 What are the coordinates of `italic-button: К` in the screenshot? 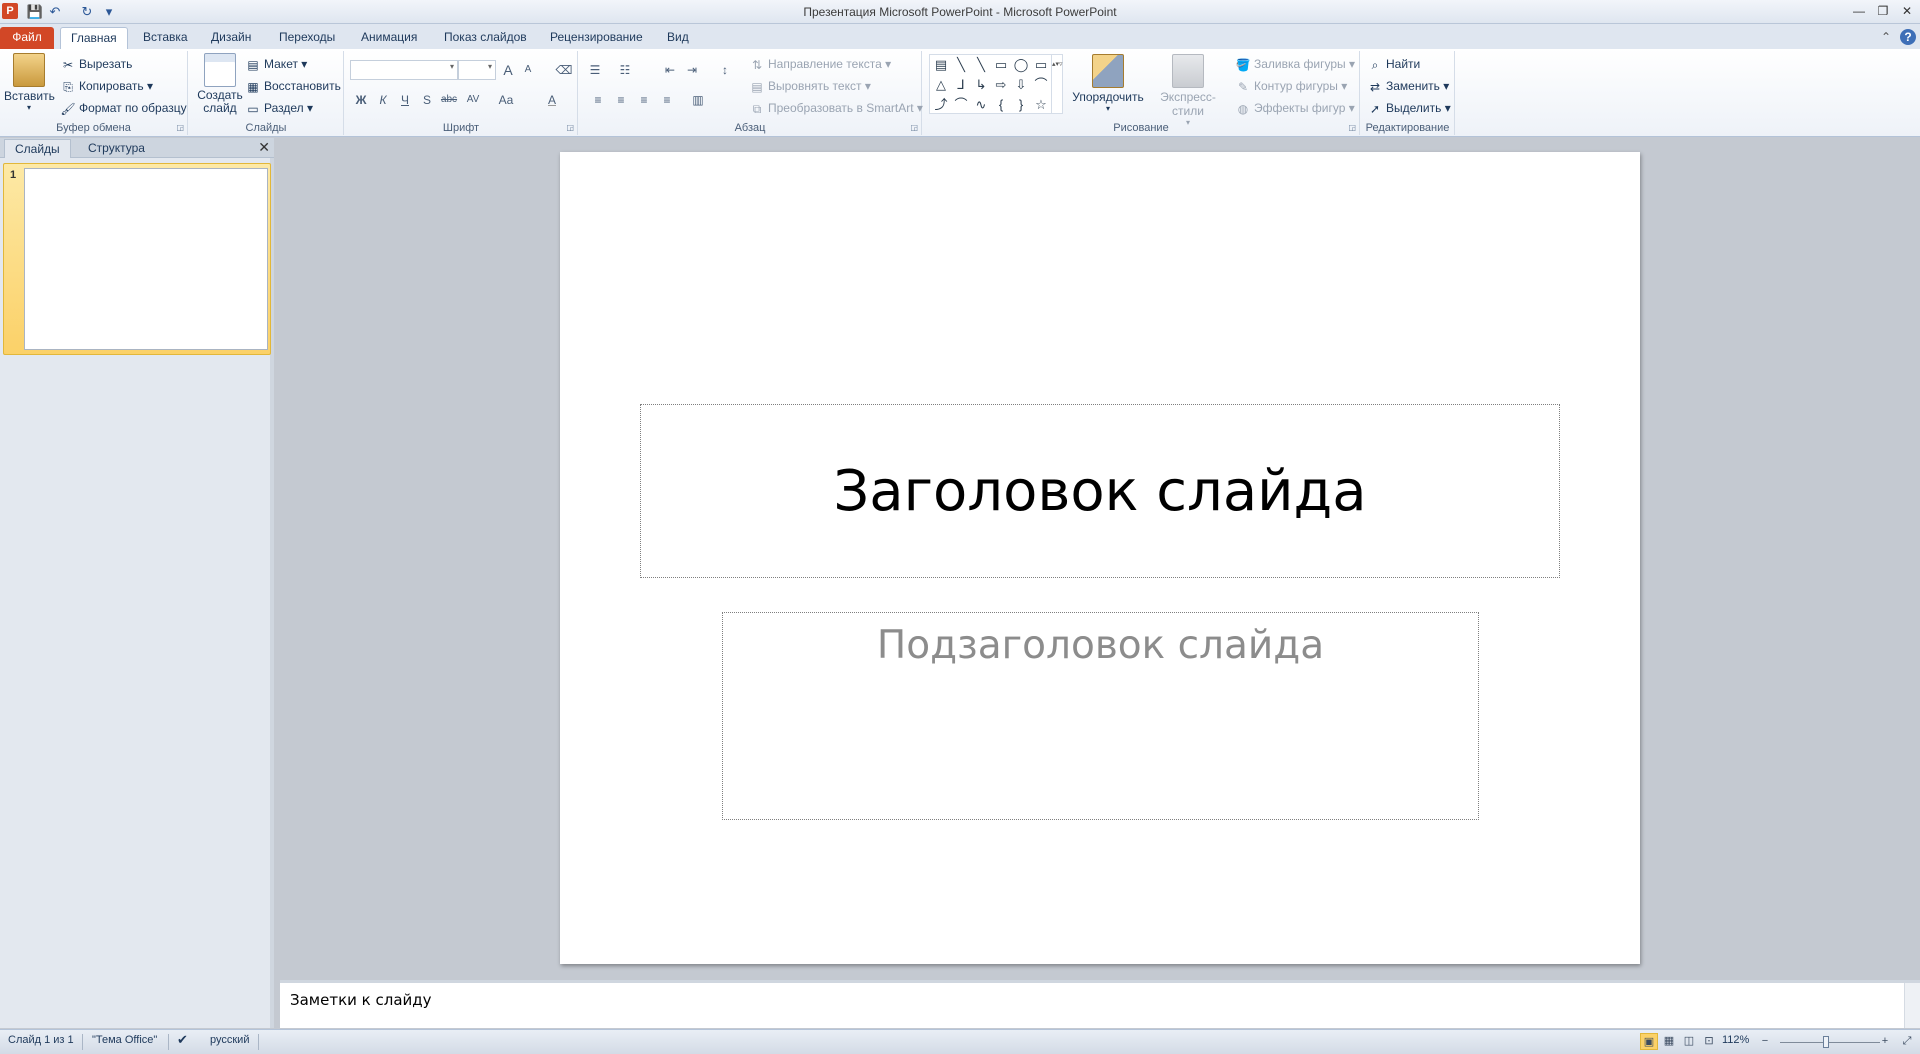 It's located at (383, 100).